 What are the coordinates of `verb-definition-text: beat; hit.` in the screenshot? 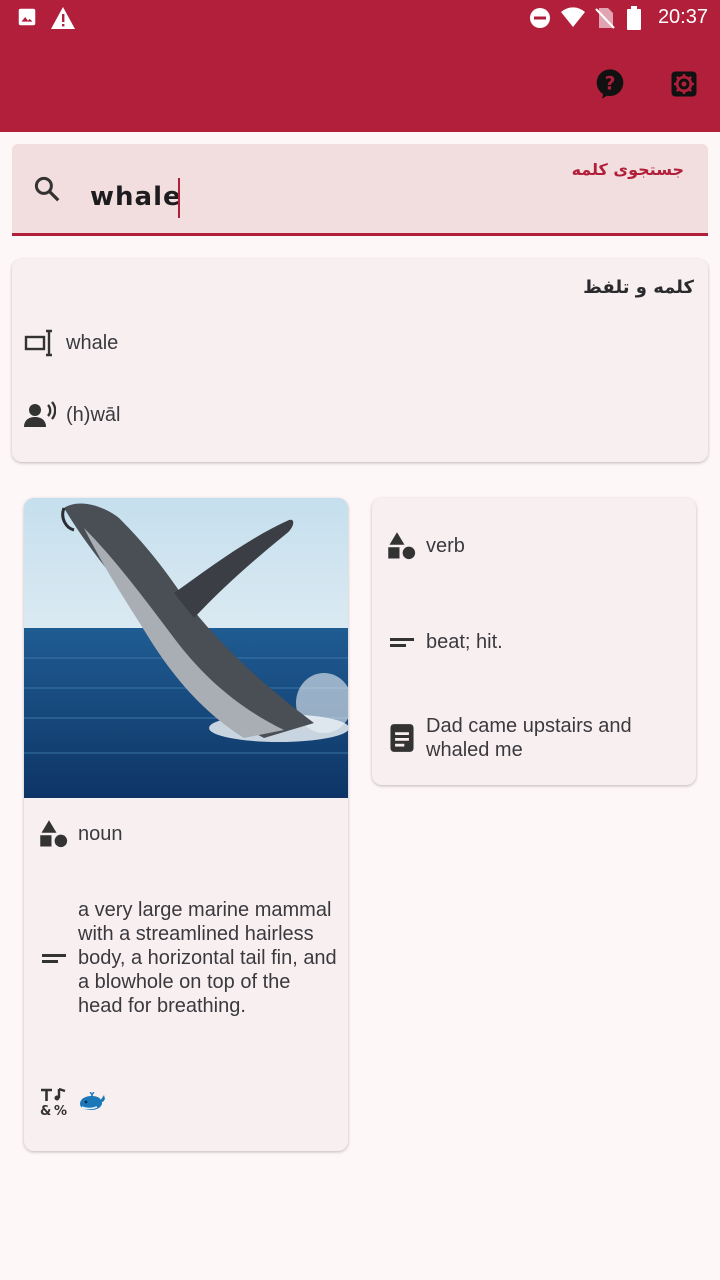 It's located at (464, 642).